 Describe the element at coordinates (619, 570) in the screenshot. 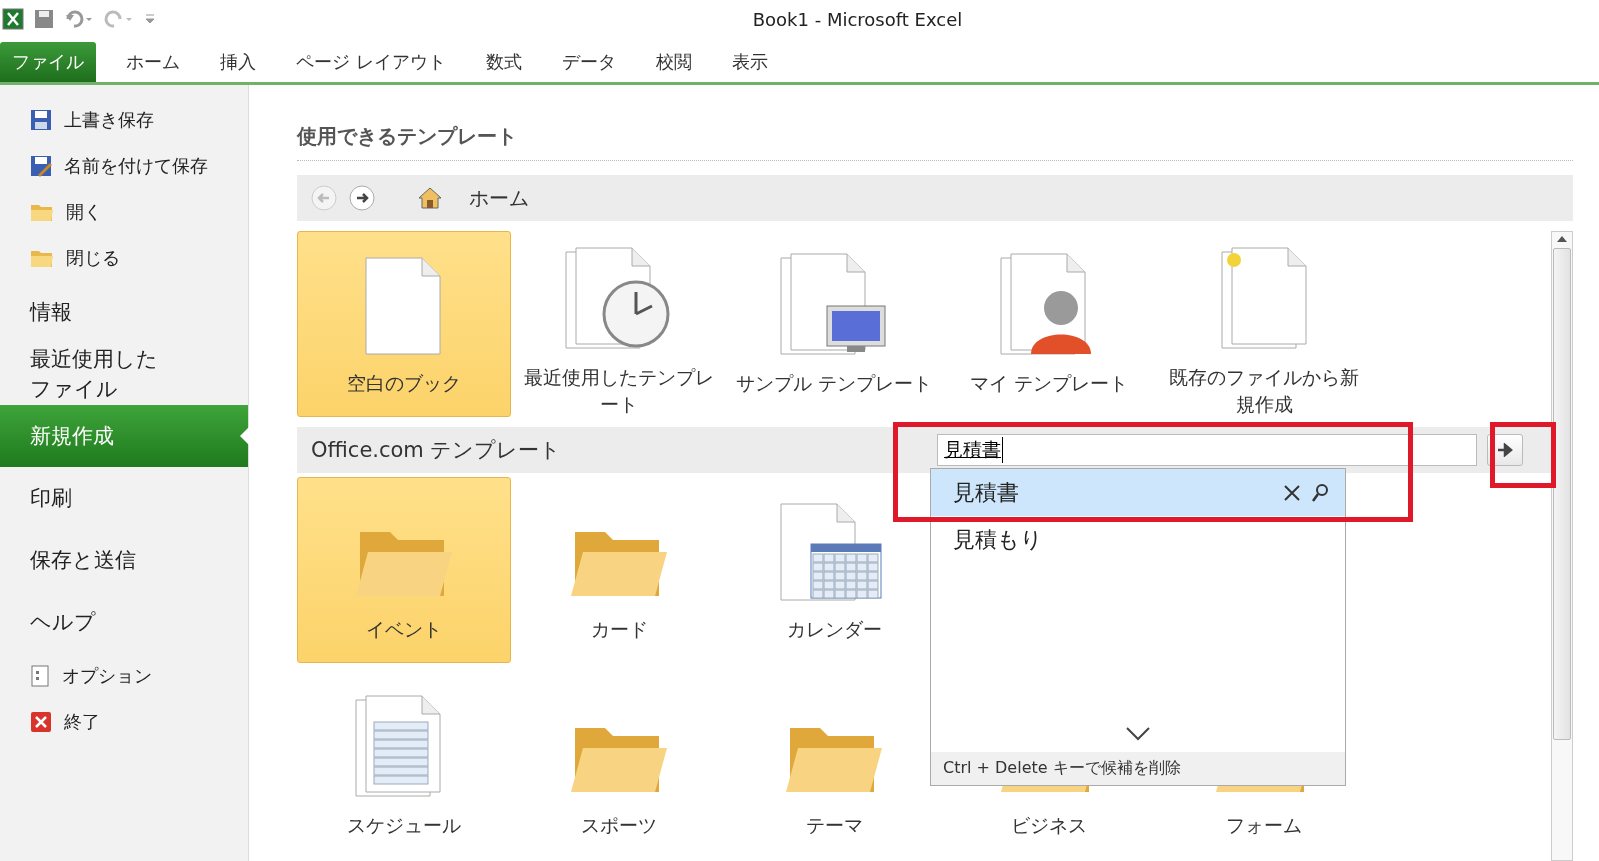

I see `template-tile: カード` at that location.